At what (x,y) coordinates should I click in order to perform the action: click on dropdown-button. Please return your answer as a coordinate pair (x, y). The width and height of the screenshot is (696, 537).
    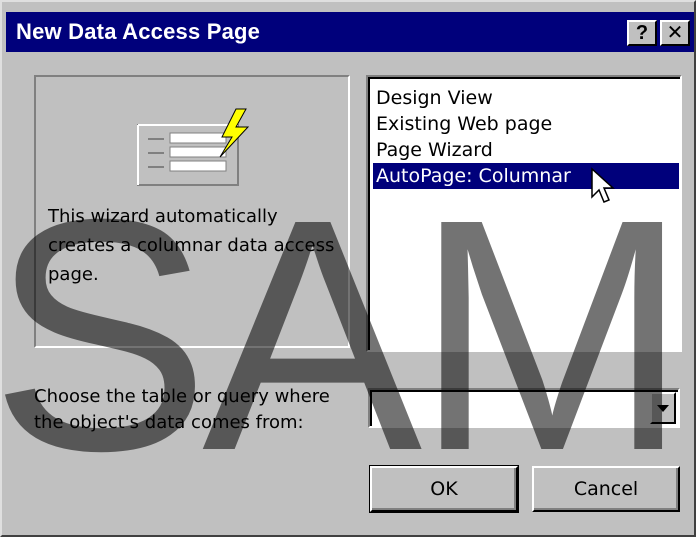
    Looking at the image, I should click on (663, 408).